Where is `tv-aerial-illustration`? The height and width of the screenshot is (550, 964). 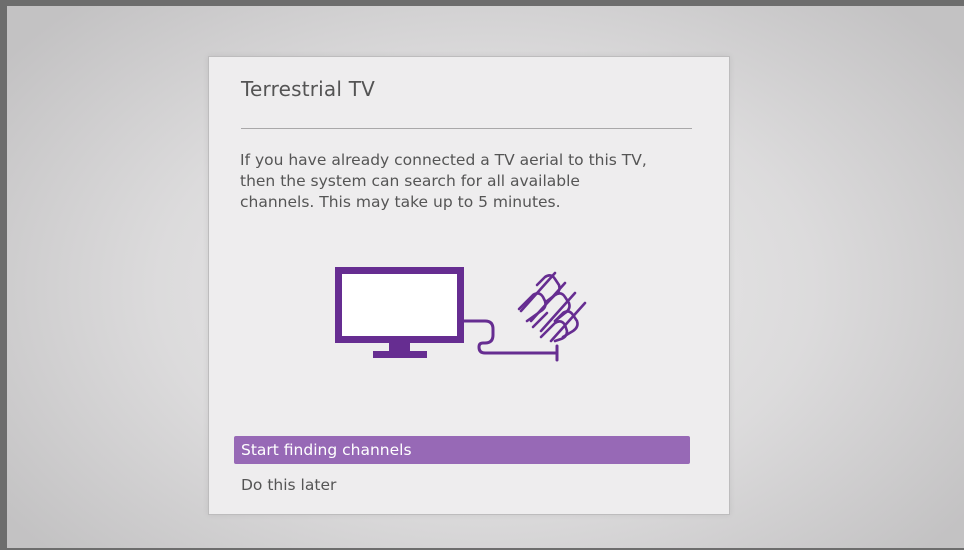 tv-aerial-illustration is located at coordinates (461, 314).